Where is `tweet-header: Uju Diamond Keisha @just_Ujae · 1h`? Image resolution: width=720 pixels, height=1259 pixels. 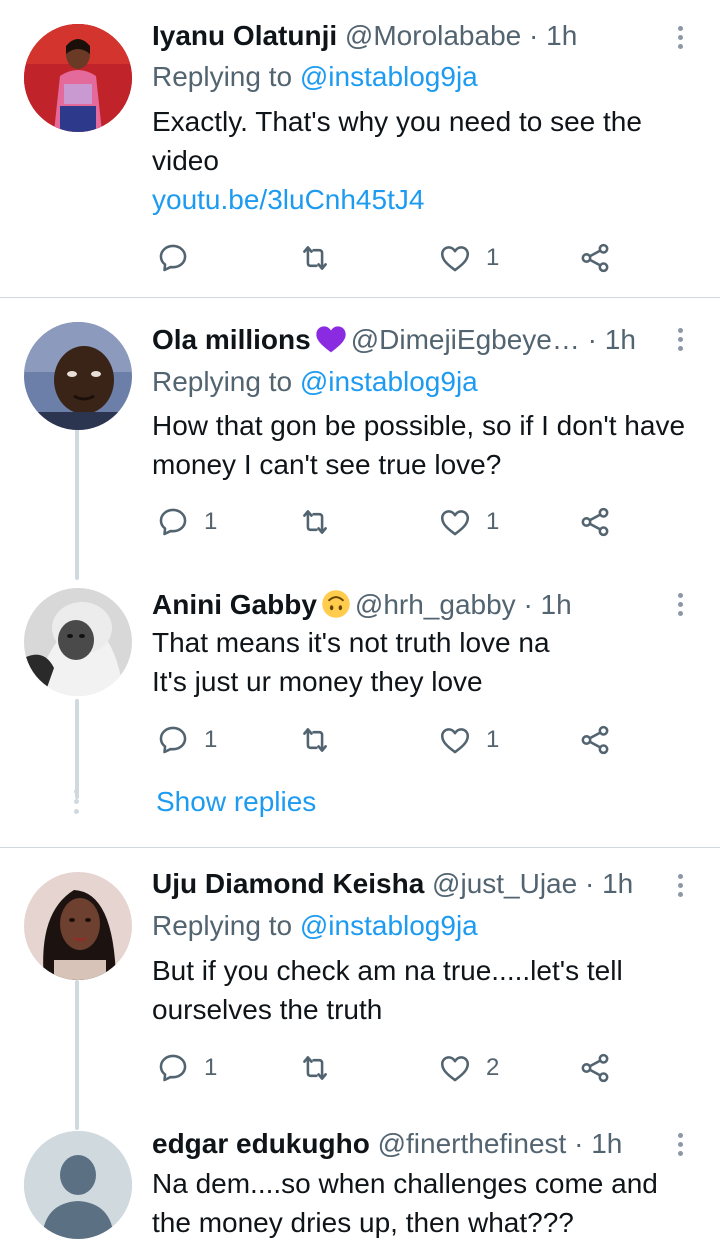
tweet-header: Uju Diamond Keisha @just_Ujae · 1h is located at coordinates (406, 884).